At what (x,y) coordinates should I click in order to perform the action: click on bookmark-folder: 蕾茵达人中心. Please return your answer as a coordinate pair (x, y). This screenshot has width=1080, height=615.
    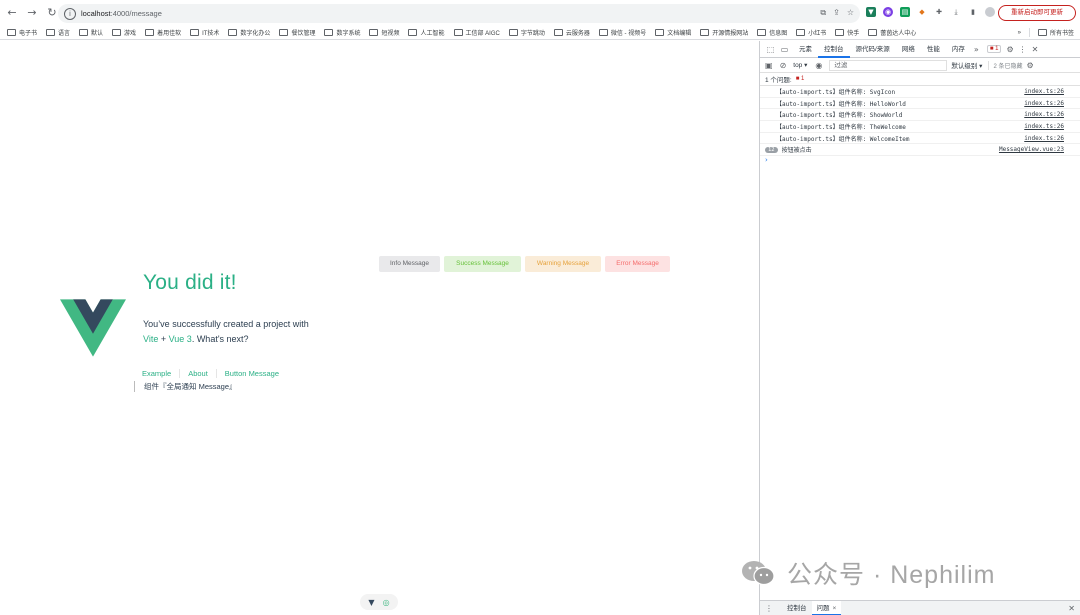
    Looking at the image, I should click on (892, 32).